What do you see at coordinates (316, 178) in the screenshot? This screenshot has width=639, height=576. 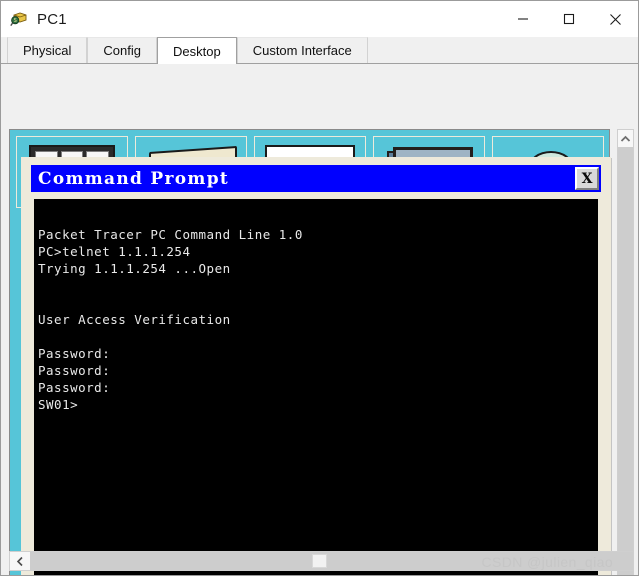 I see `command-prompt-title-bar: Command Prompt X` at bounding box center [316, 178].